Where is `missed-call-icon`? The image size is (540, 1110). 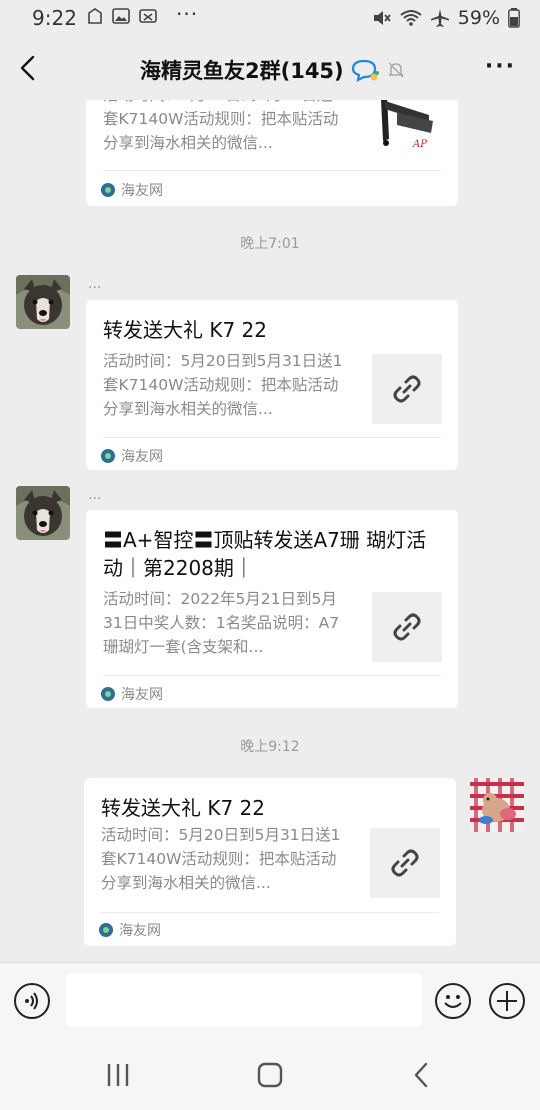 missed-call-icon is located at coordinates (148, 16).